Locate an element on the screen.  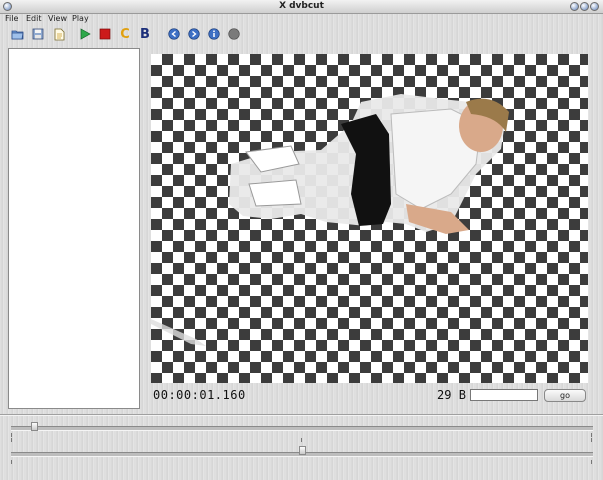
x-logo-icon: X is located at coordinates (283, 6).